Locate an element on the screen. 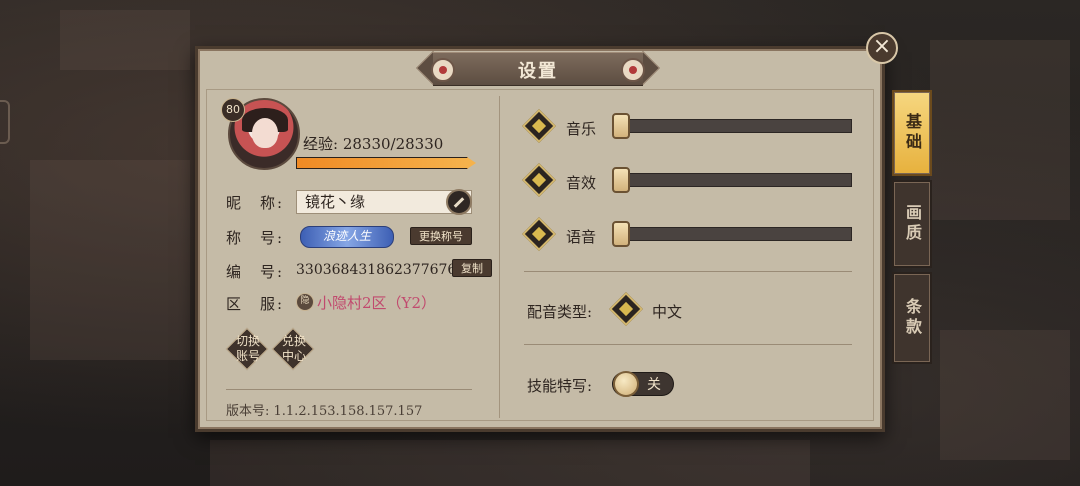  exp-bar is located at coordinates (386, 163).